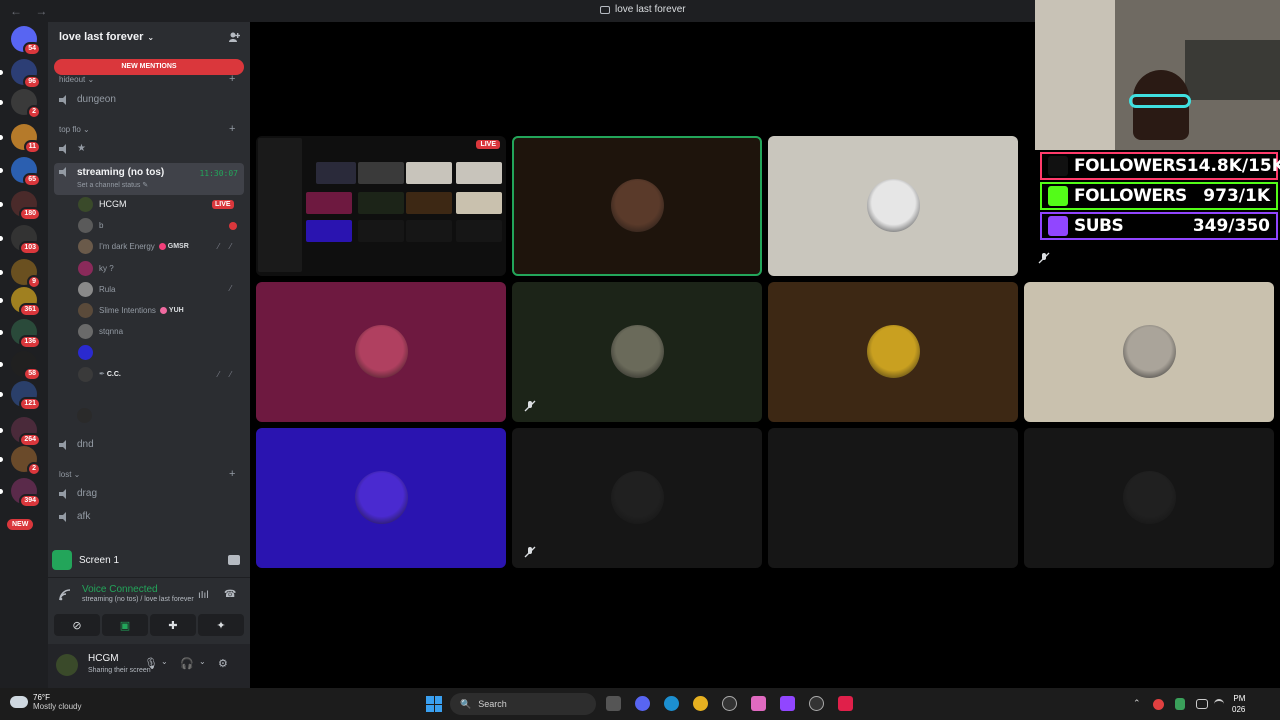  What do you see at coordinates (758, 703) in the screenshot?
I see `figma-icon` at bounding box center [758, 703].